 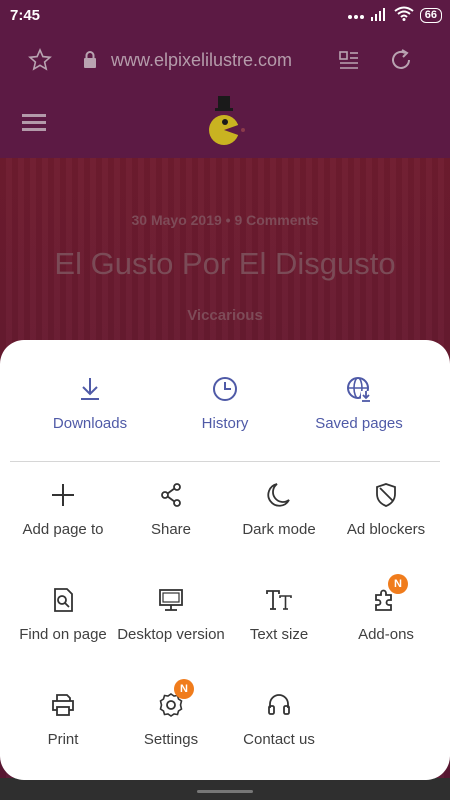 I want to click on find-on-page-label: Find on page, so click(x=63, y=634).